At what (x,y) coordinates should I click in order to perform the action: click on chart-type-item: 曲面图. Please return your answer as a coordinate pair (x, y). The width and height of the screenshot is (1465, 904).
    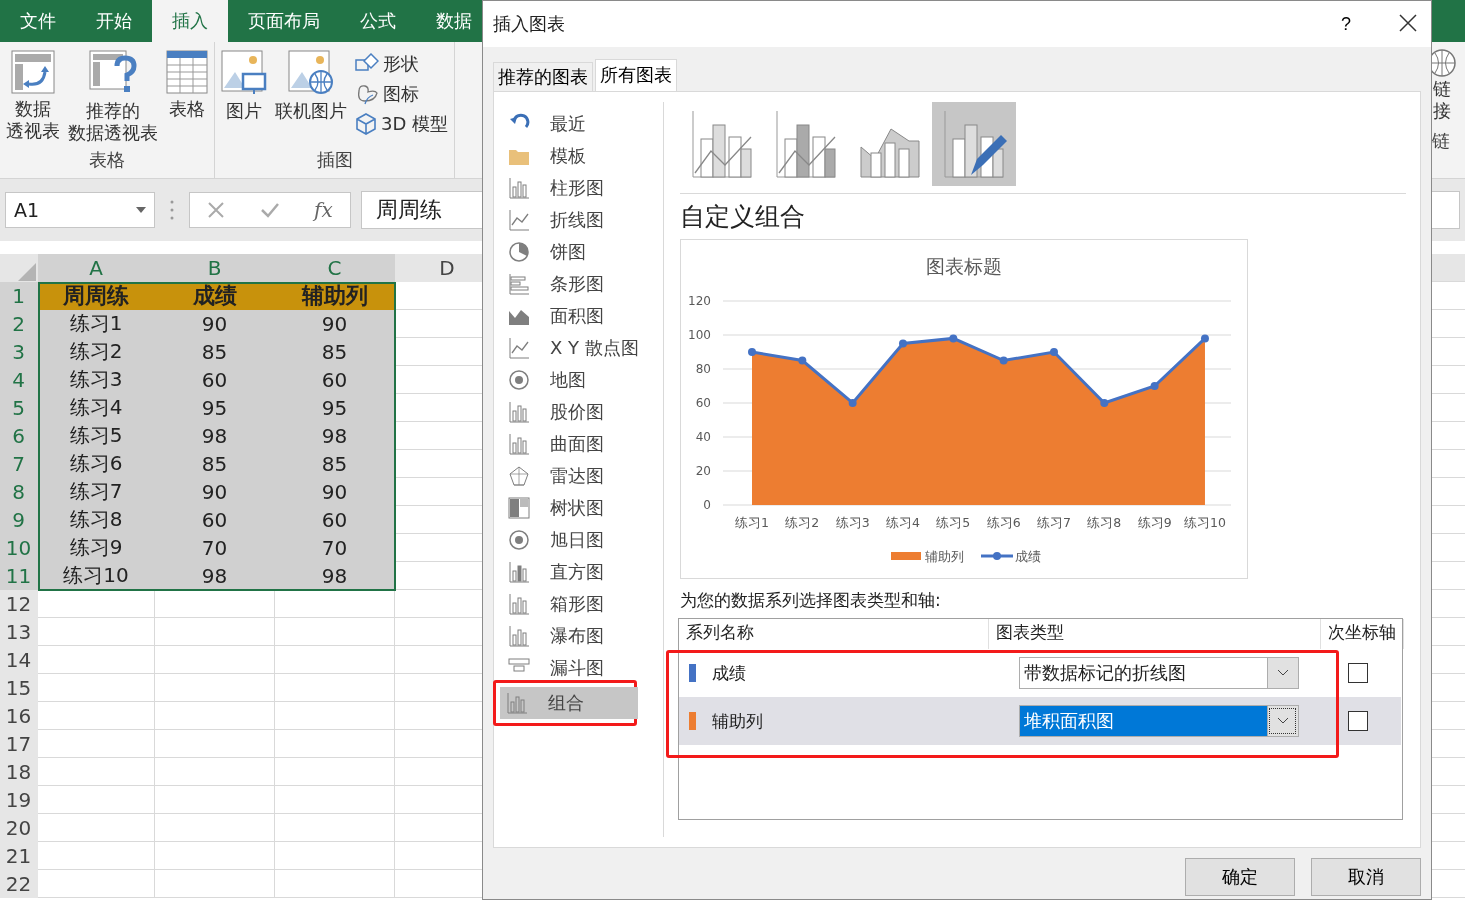
    Looking at the image, I should click on (577, 444).